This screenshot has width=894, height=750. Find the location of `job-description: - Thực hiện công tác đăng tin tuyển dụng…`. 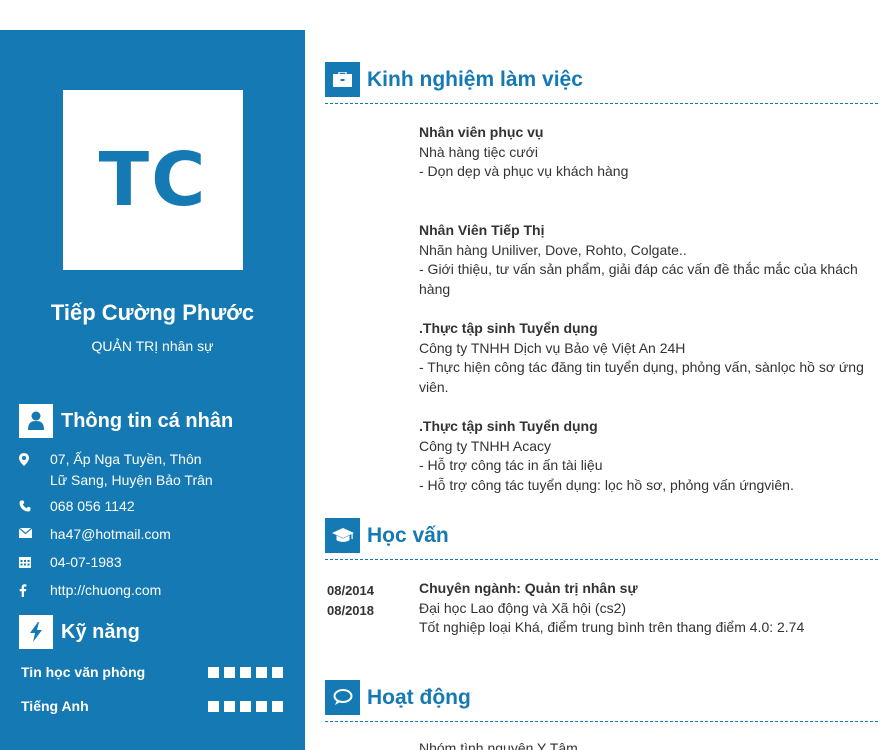

job-description: - Thực hiện công tác đăng tin tuyển dụng… is located at coordinates (641, 377).